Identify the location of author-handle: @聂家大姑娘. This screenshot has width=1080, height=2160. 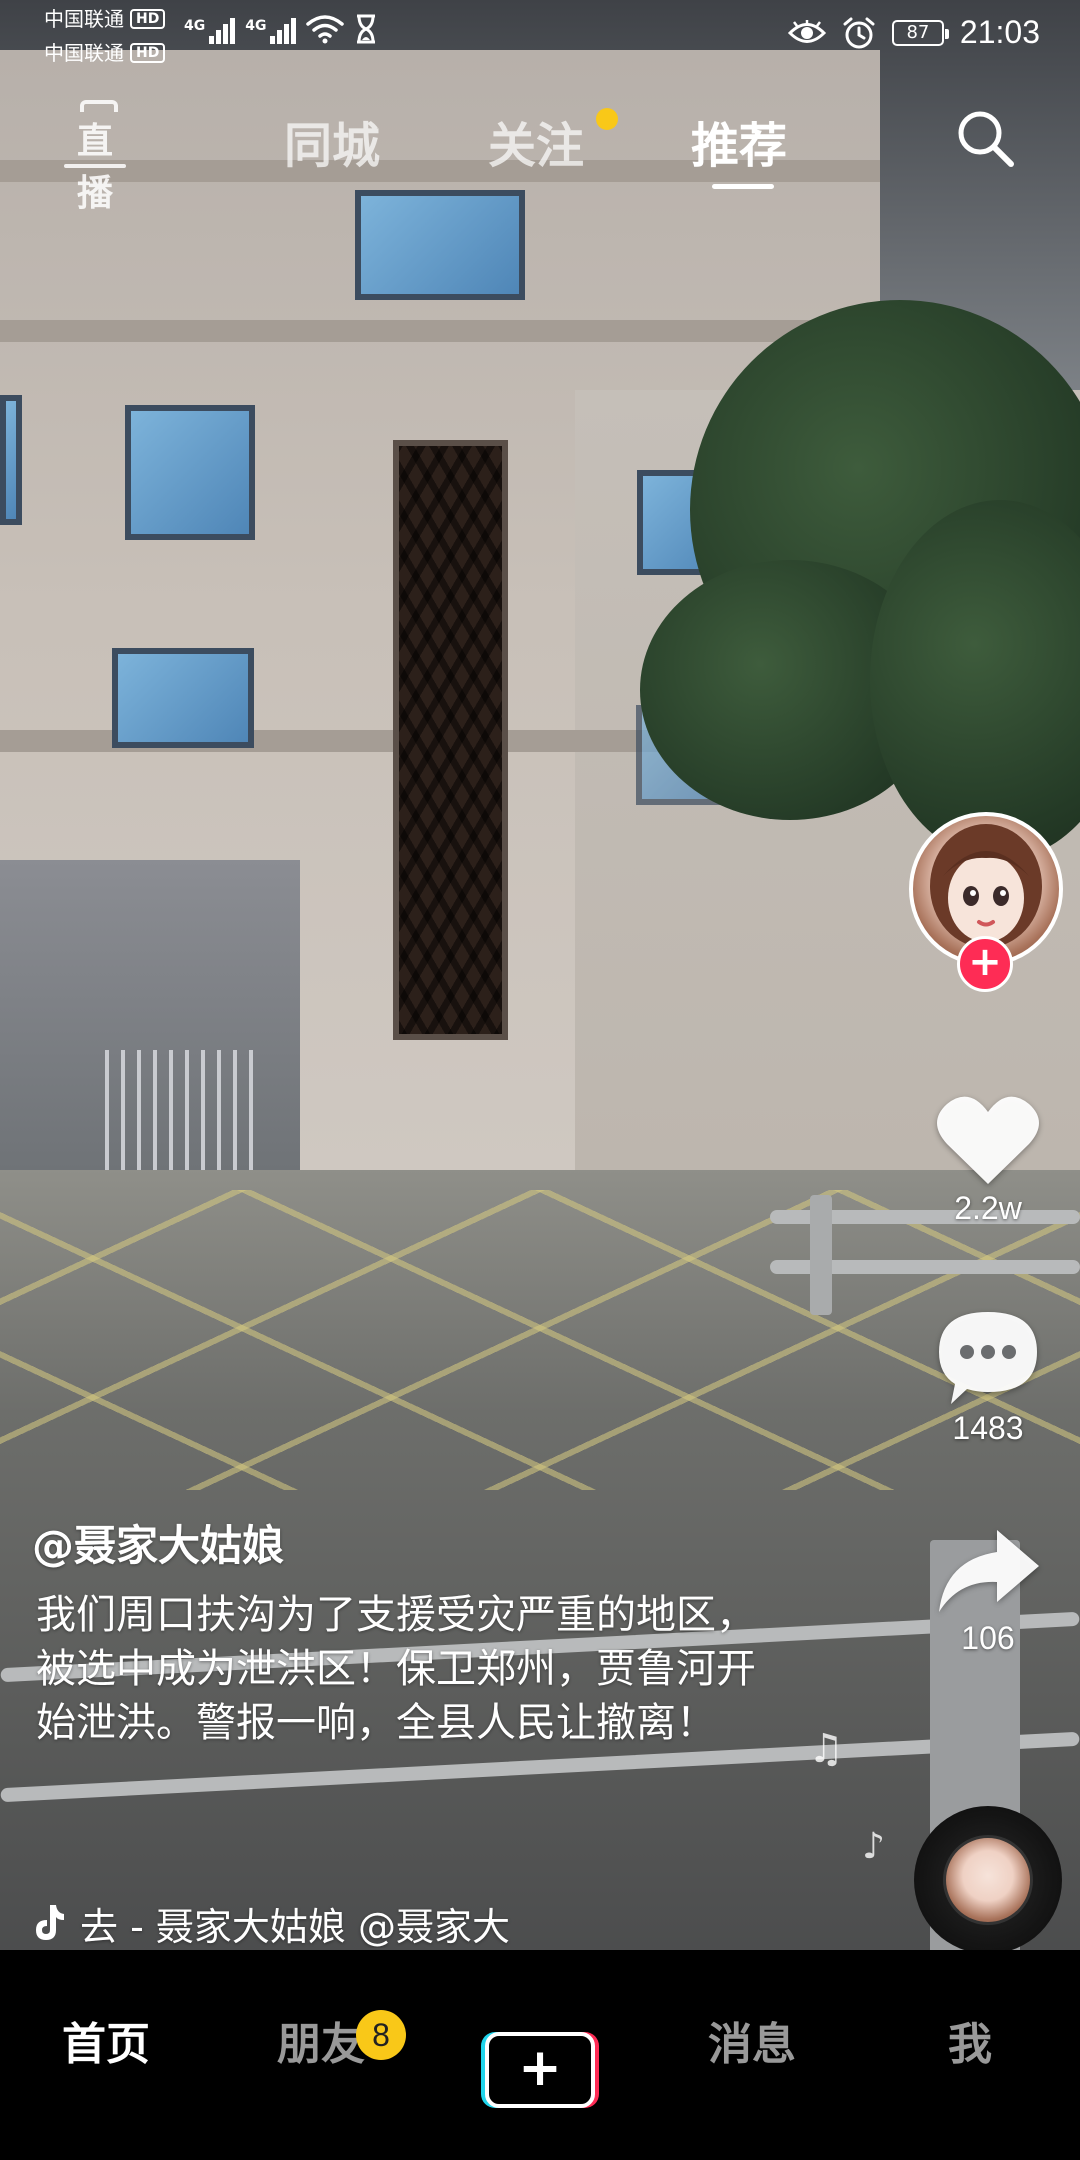
(158, 1542).